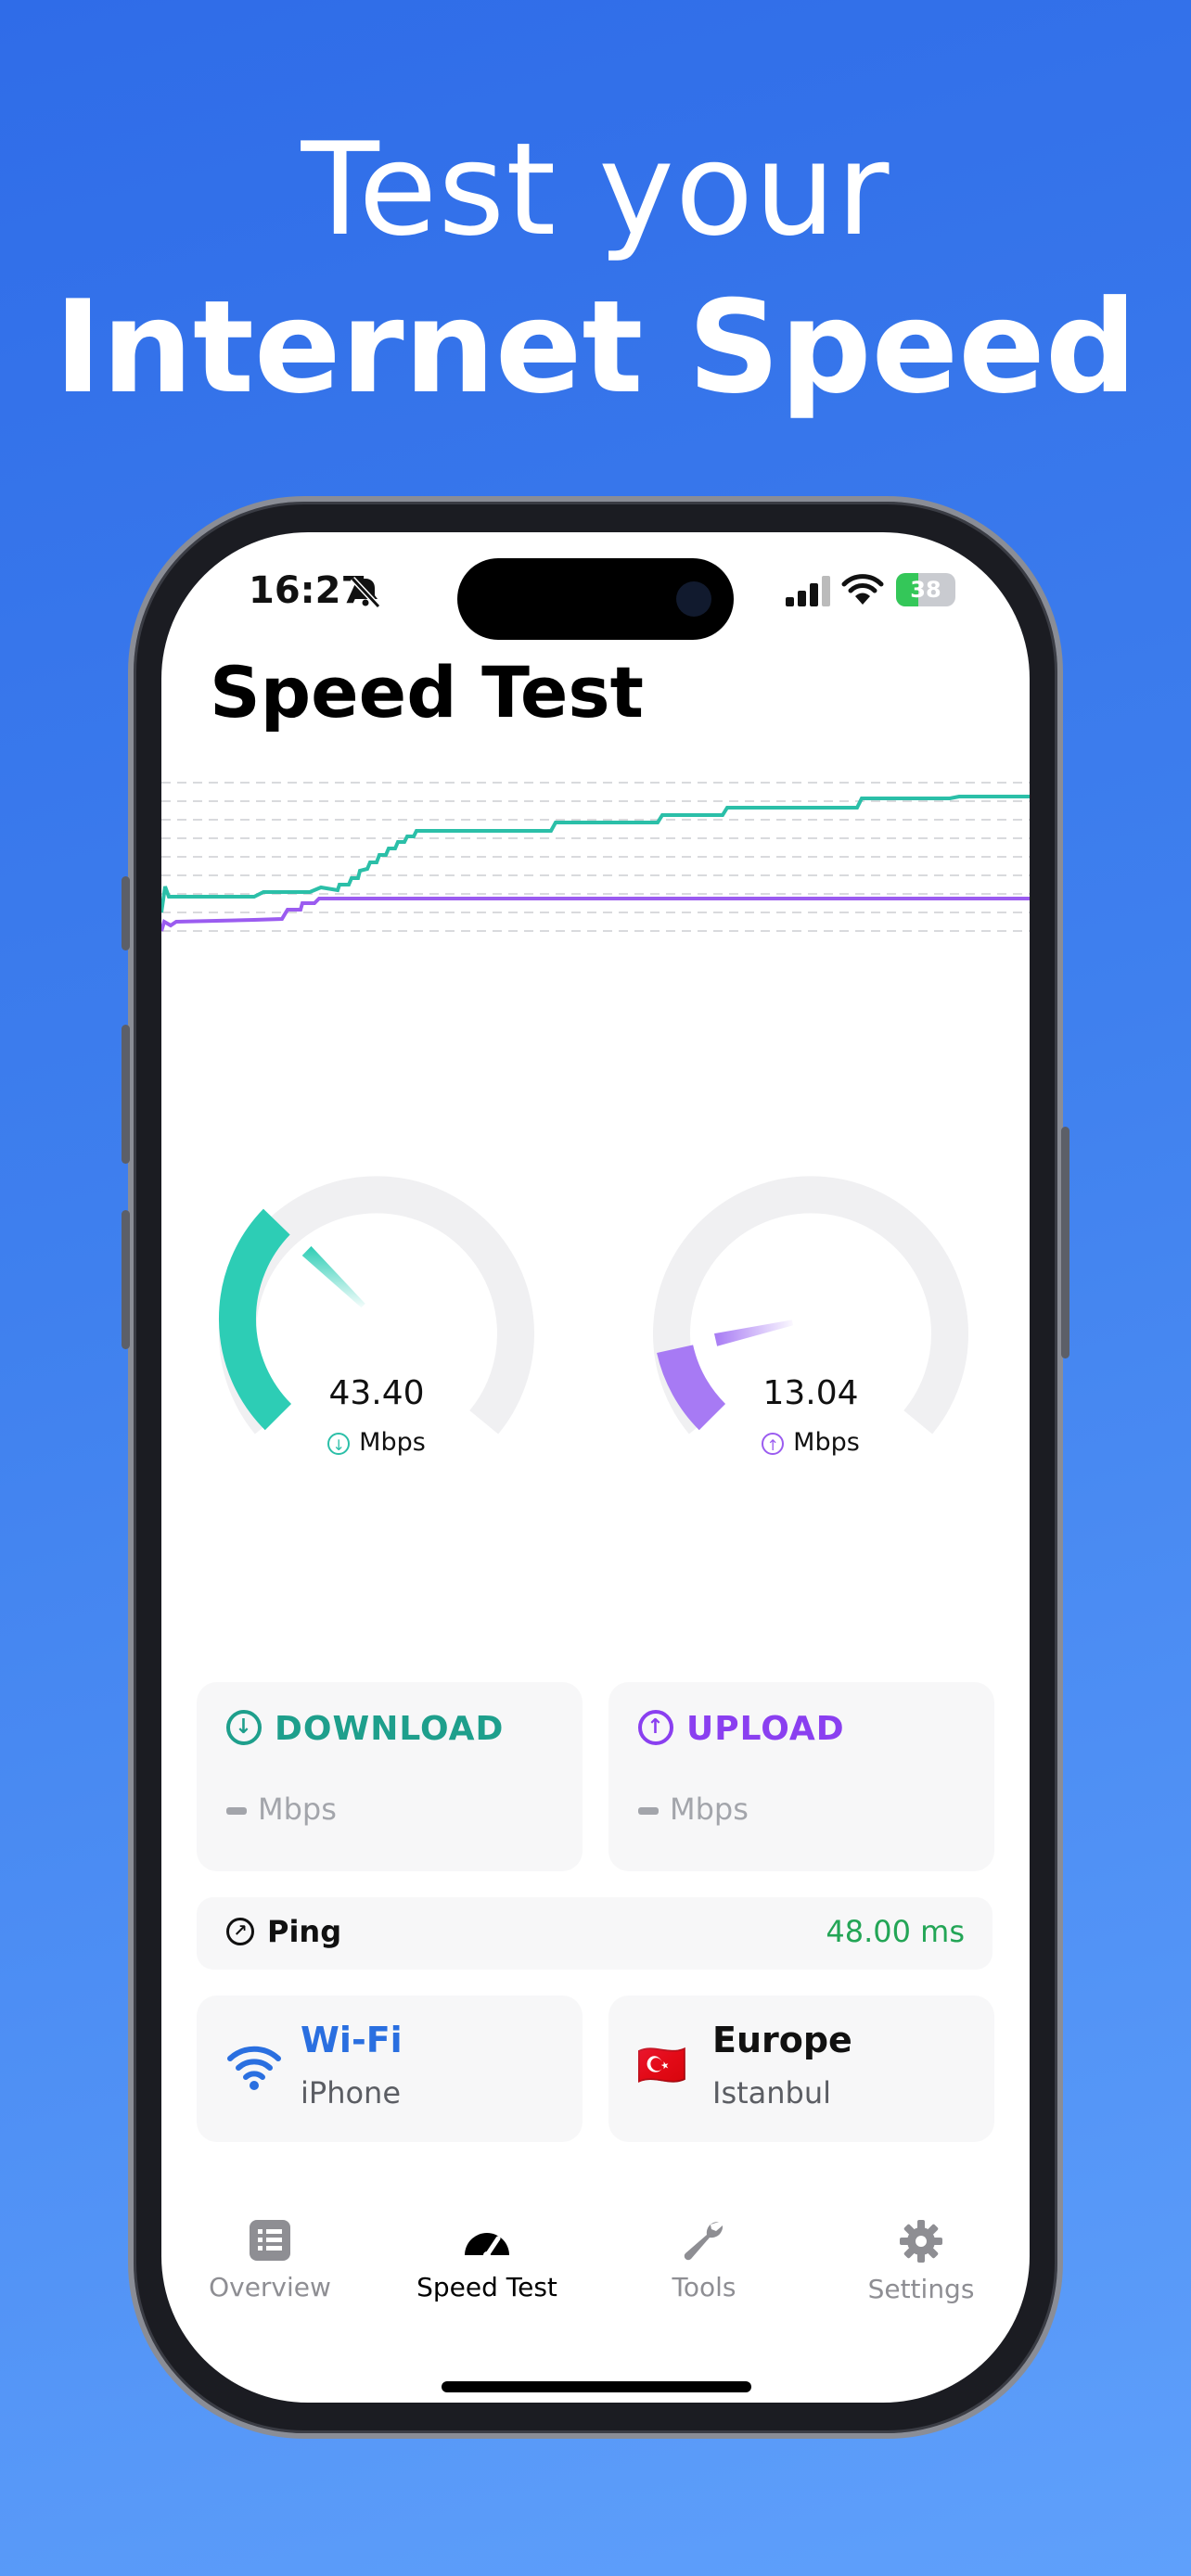 This screenshot has height=2576, width=1191. I want to click on network-type: Wi-Fi, so click(352, 2040).